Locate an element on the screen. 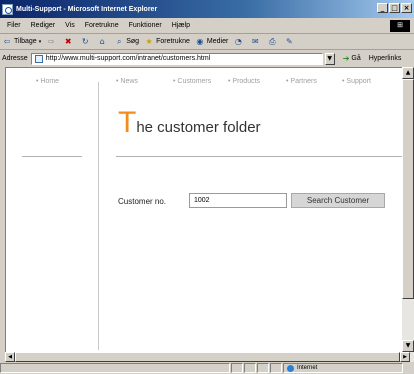  nav-partners-label: Partners is located at coordinates (303, 81).